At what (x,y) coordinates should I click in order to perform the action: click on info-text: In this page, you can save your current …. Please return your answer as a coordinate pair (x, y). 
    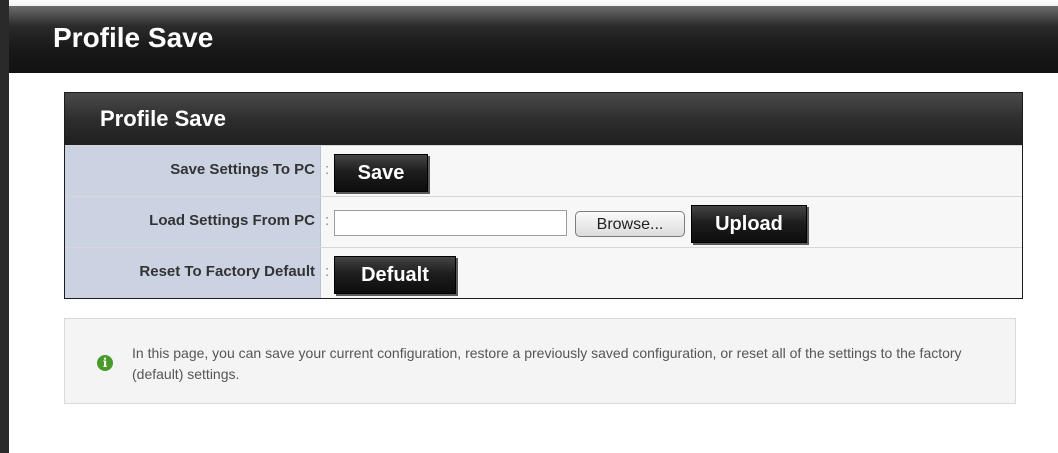
    Looking at the image, I should click on (547, 363).